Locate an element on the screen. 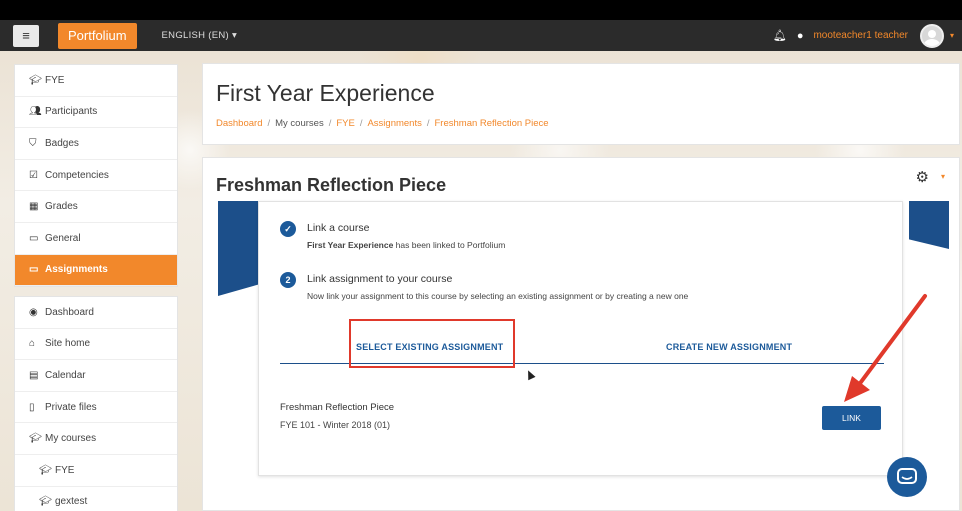  linked-course-name: First Year Experience is located at coordinates (350, 245).